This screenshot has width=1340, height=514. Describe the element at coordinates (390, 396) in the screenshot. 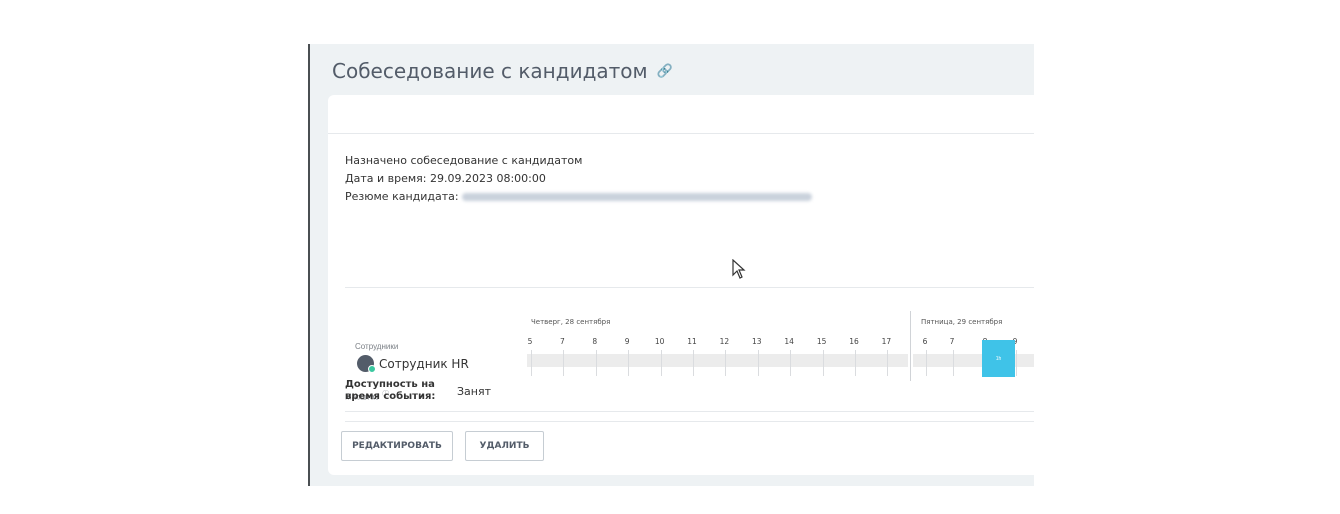

I see `availability-label-line-2: время события:` at that location.